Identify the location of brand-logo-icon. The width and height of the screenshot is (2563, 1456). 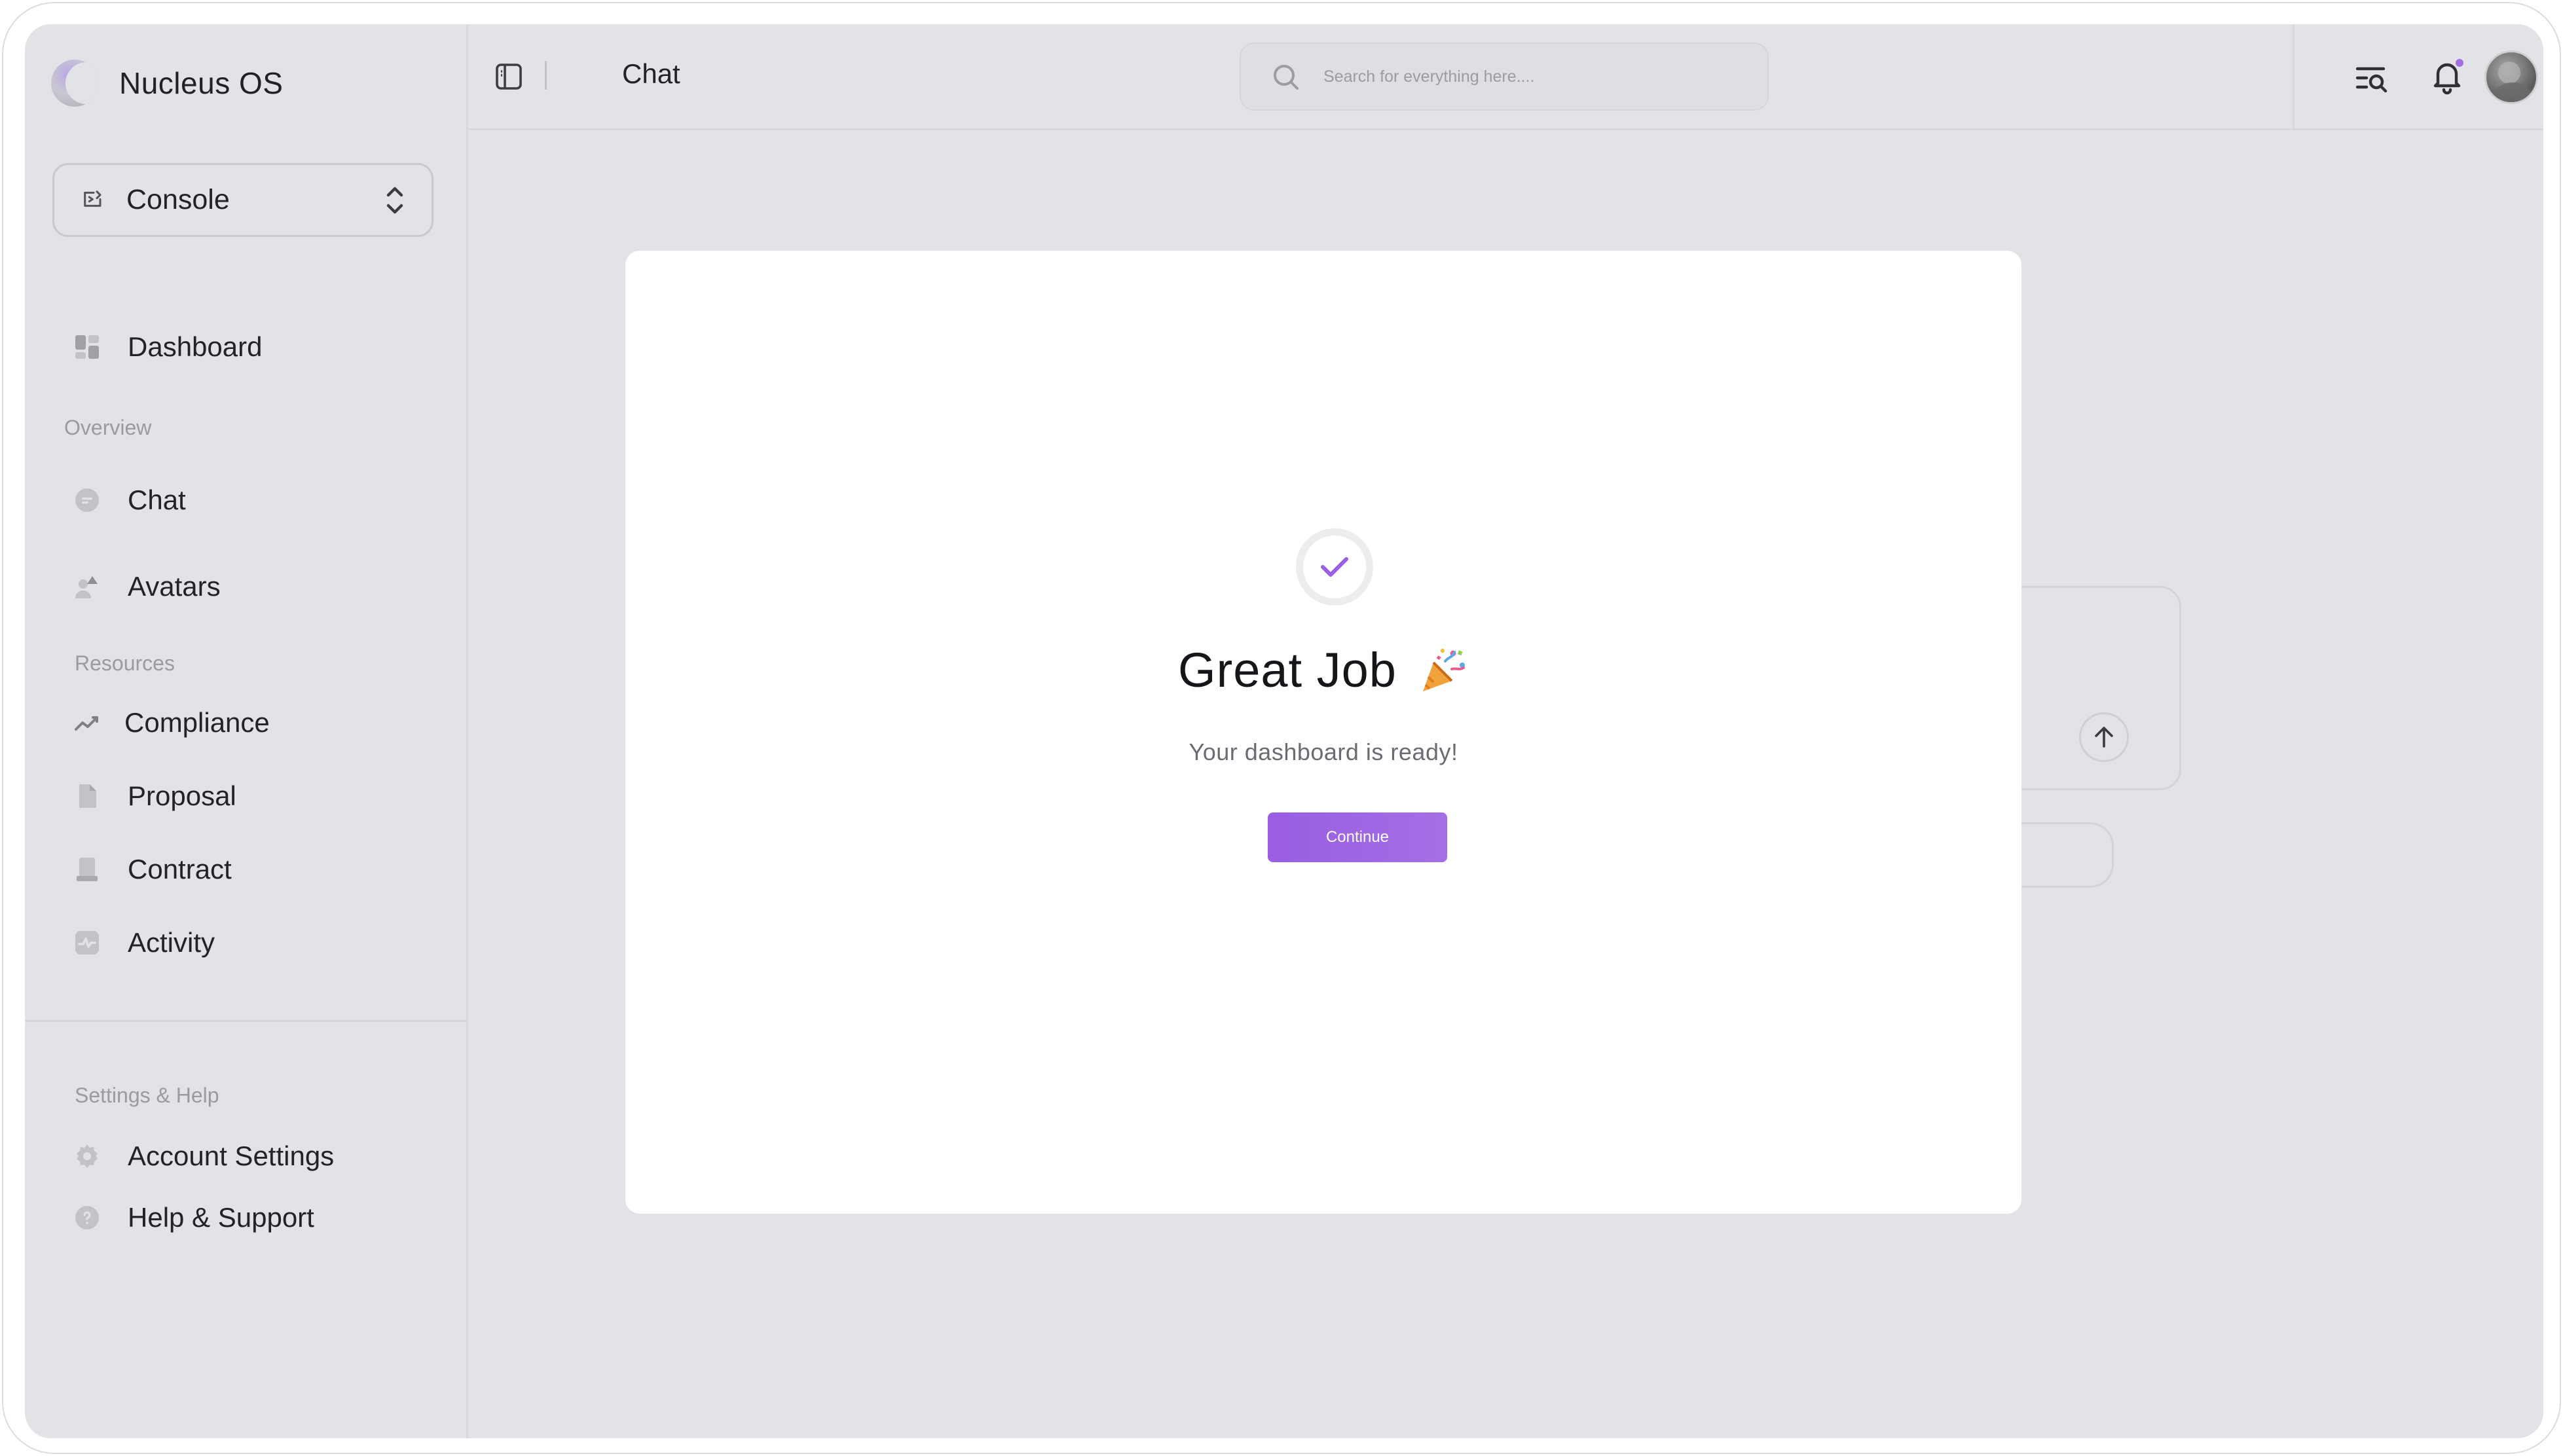
(74, 83).